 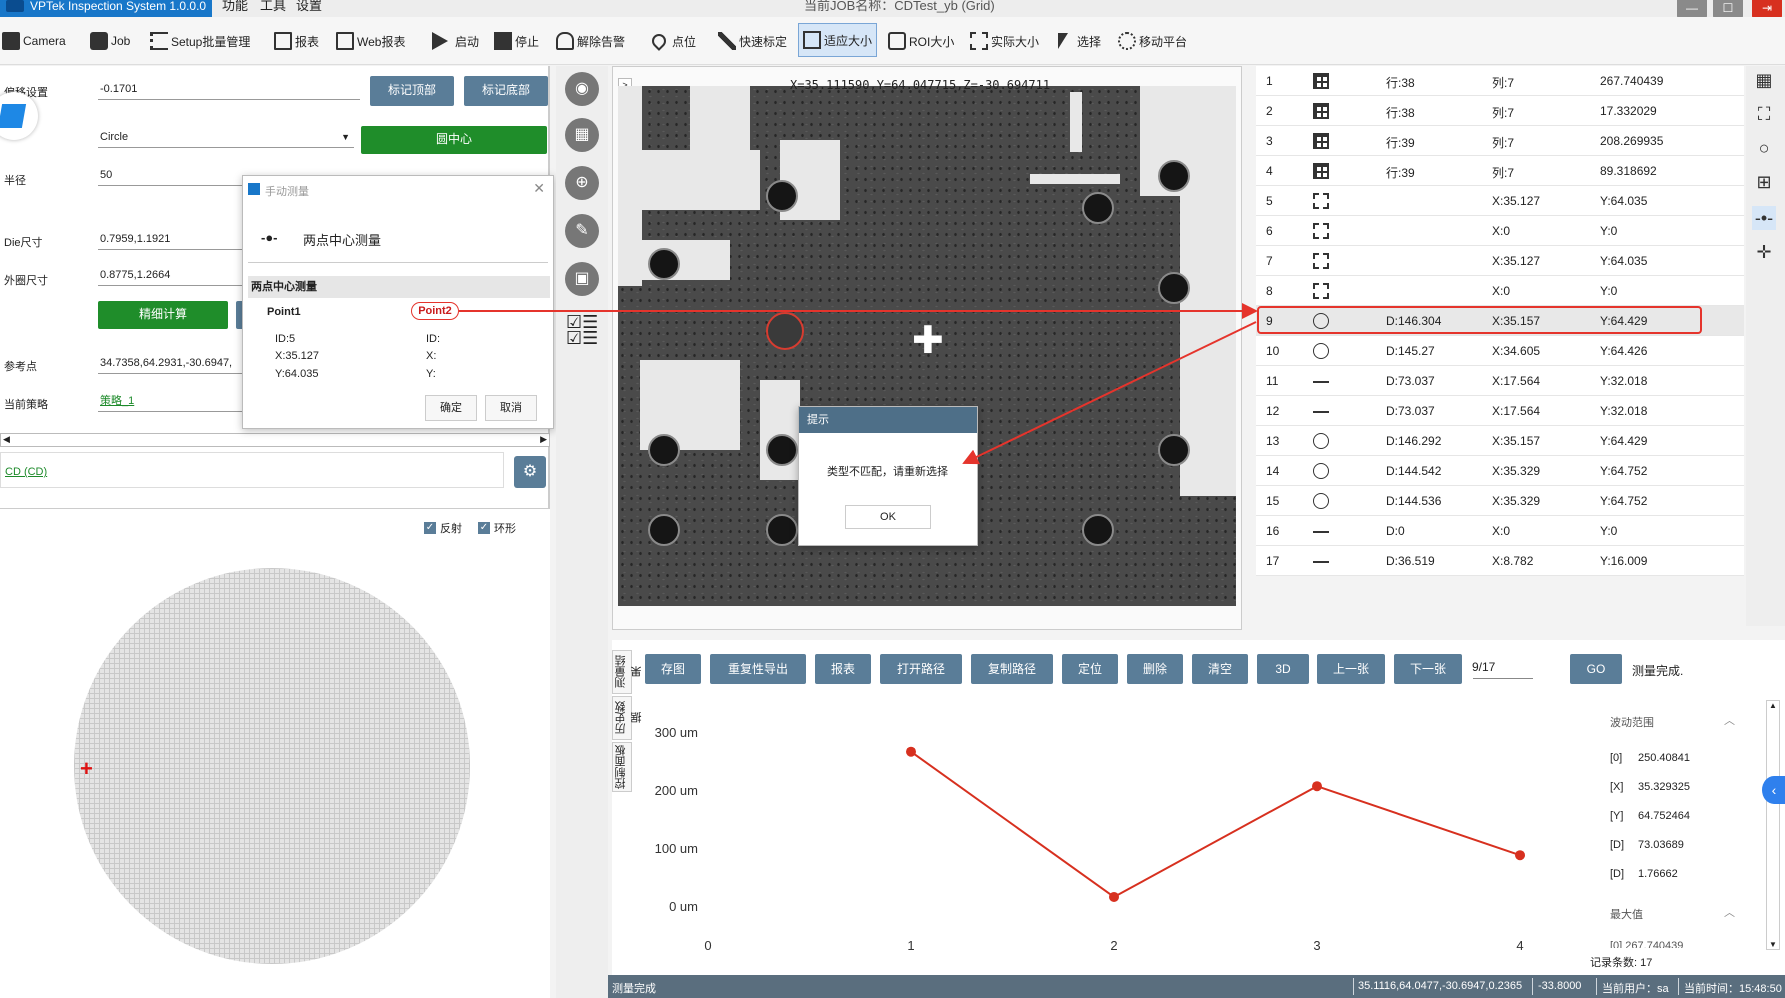 I want to click on offset-input: -0.1701, so click(x=229, y=90).